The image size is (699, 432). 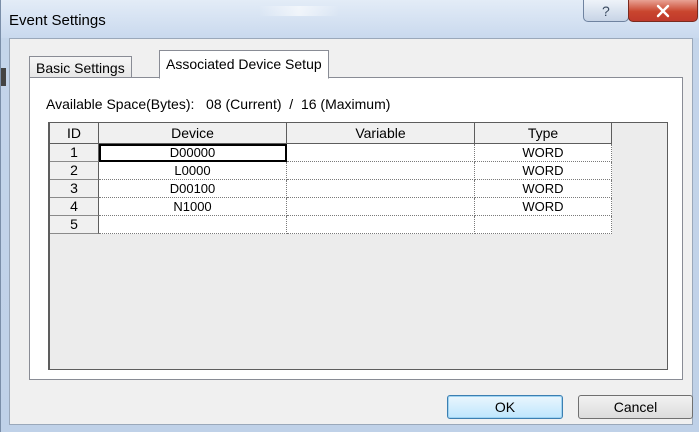 I want to click on device-cell: N1000, so click(x=193, y=207).